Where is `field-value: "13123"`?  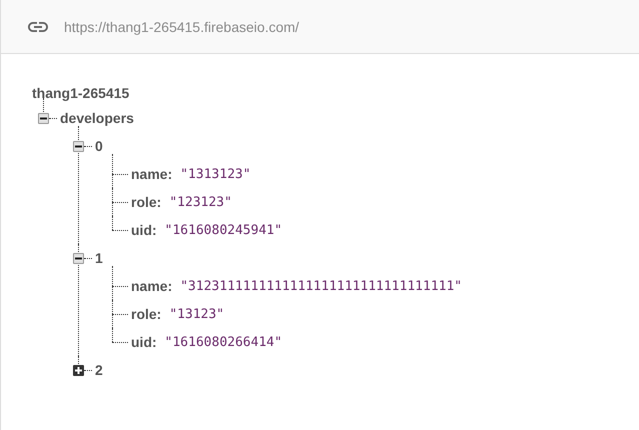 field-value: "13123" is located at coordinates (196, 314).